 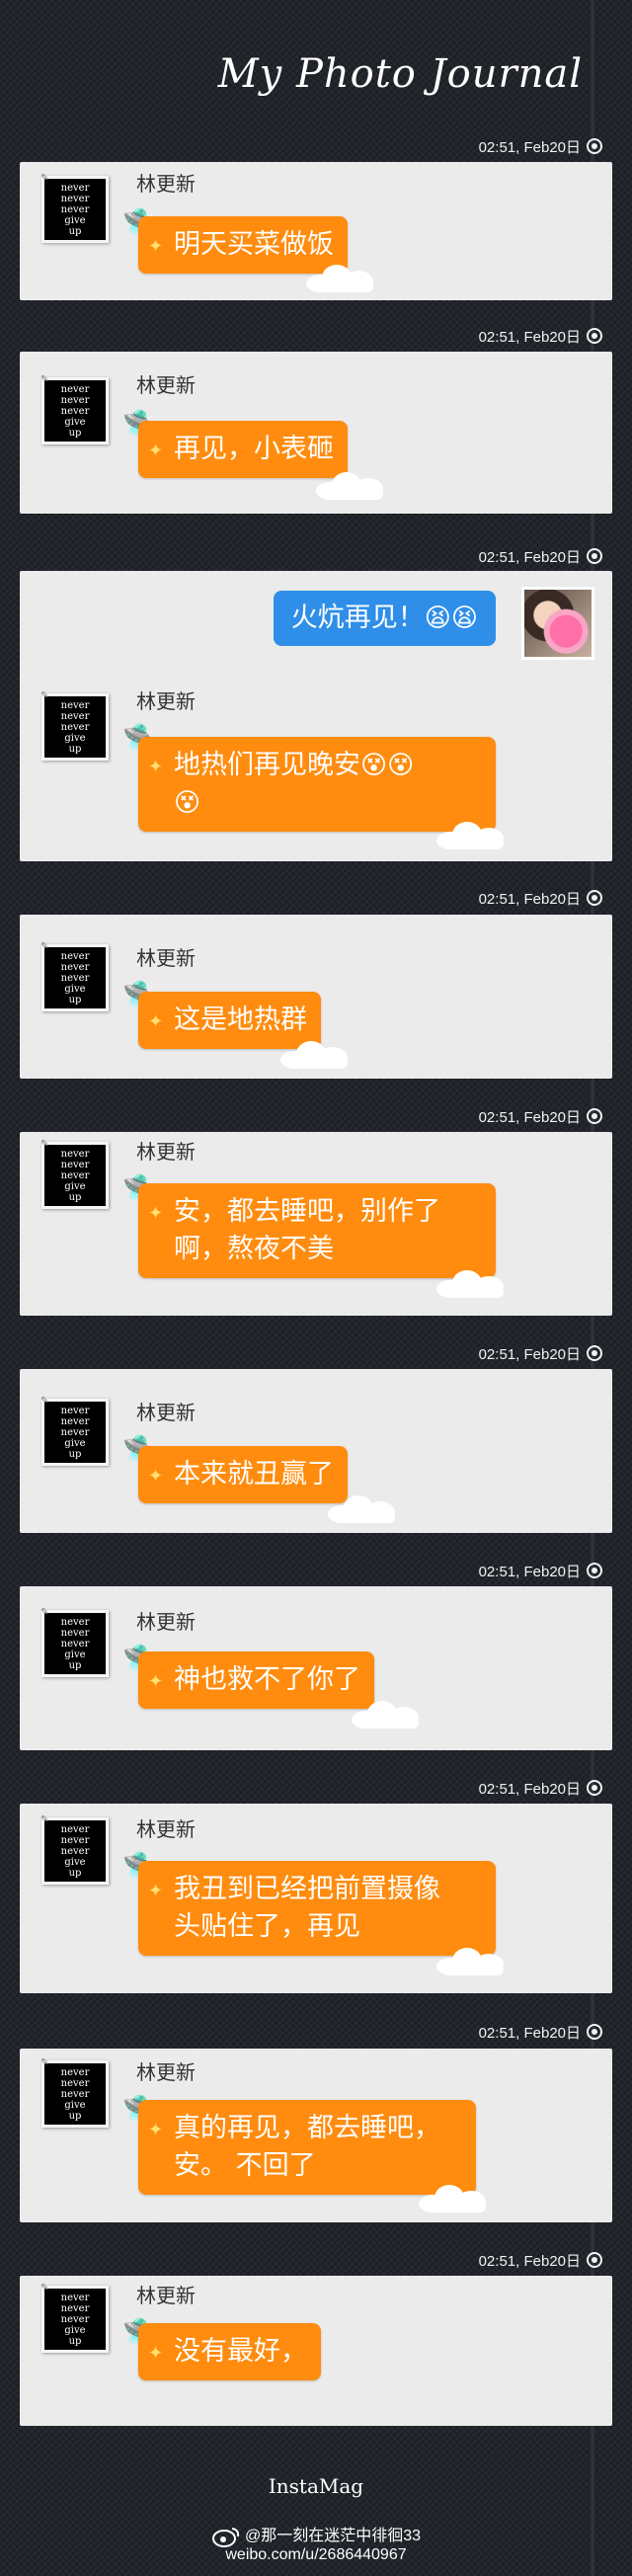 What do you see at coordinates (241, 1020) in the screenshot?
I see `message-text: 这是地热群` at bounding box center [241, 1020].